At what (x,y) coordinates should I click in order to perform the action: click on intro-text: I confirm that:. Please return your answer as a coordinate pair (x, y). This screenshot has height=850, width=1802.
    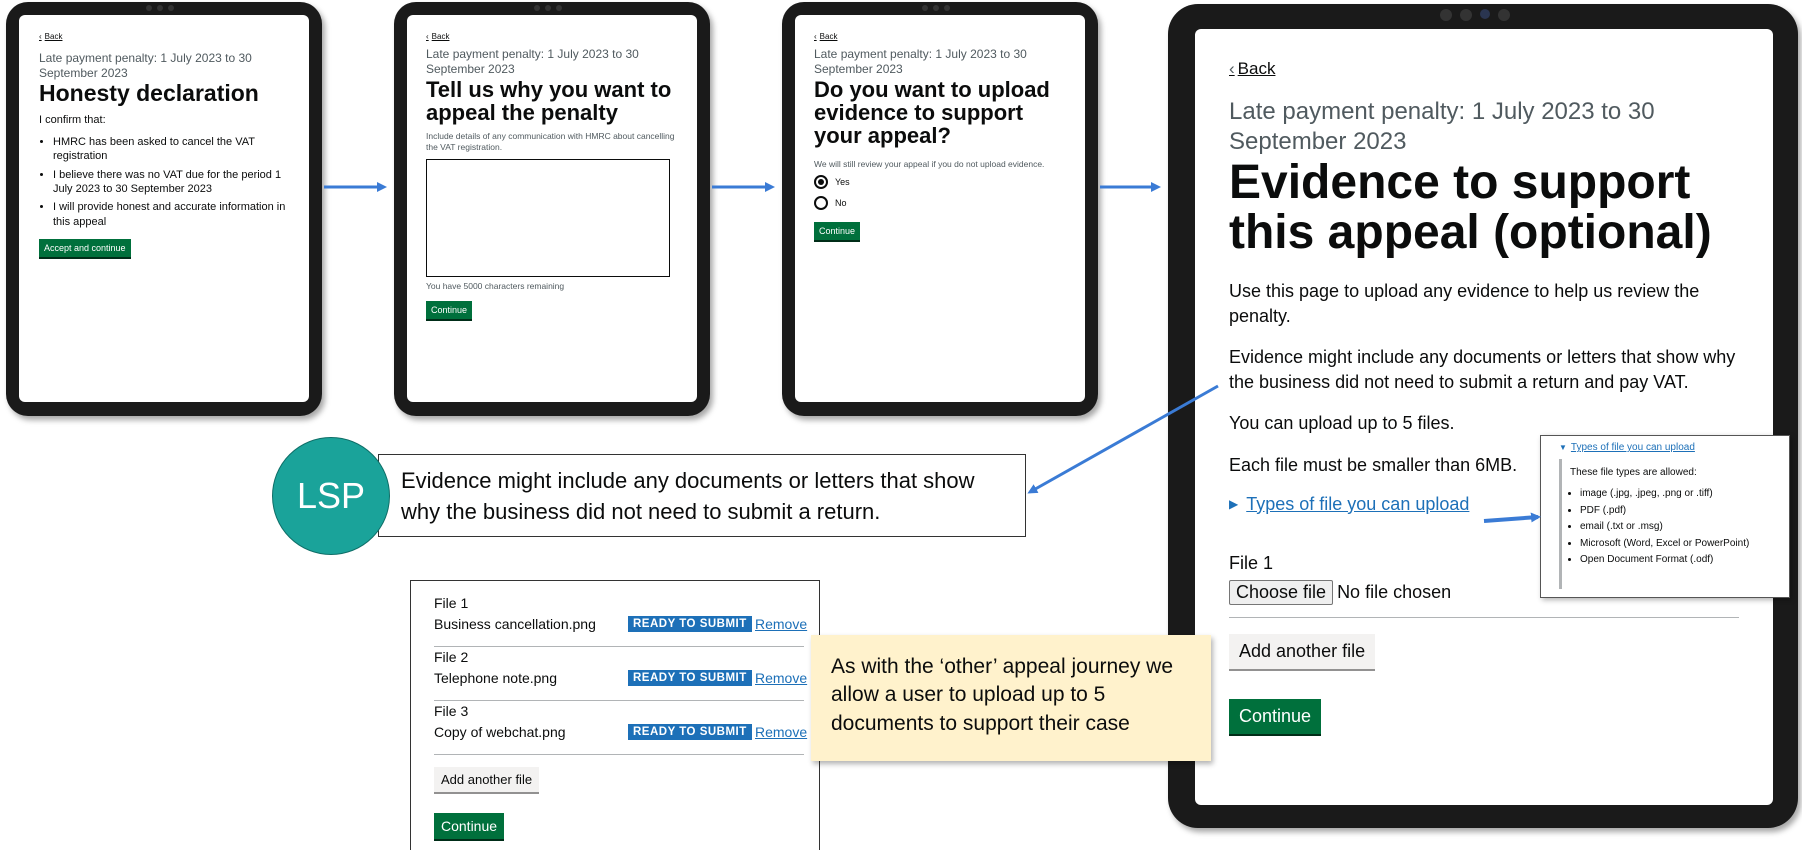
    Looking at the image, I should click on (72, 120).